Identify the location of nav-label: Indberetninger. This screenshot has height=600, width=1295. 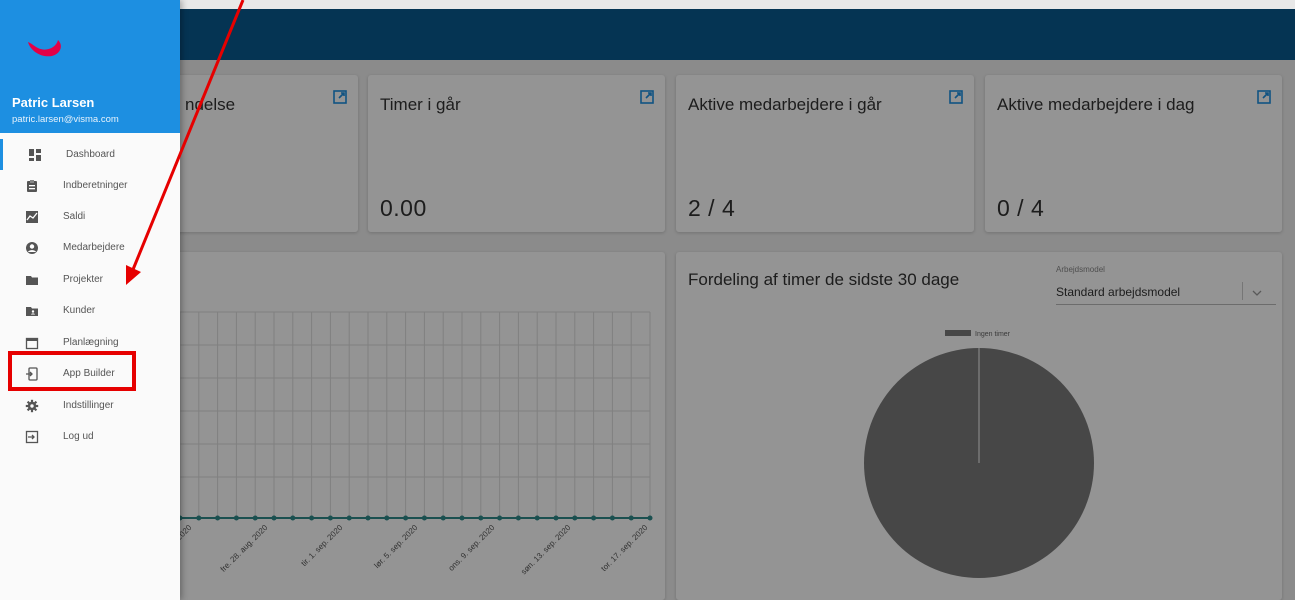
(95, 185).